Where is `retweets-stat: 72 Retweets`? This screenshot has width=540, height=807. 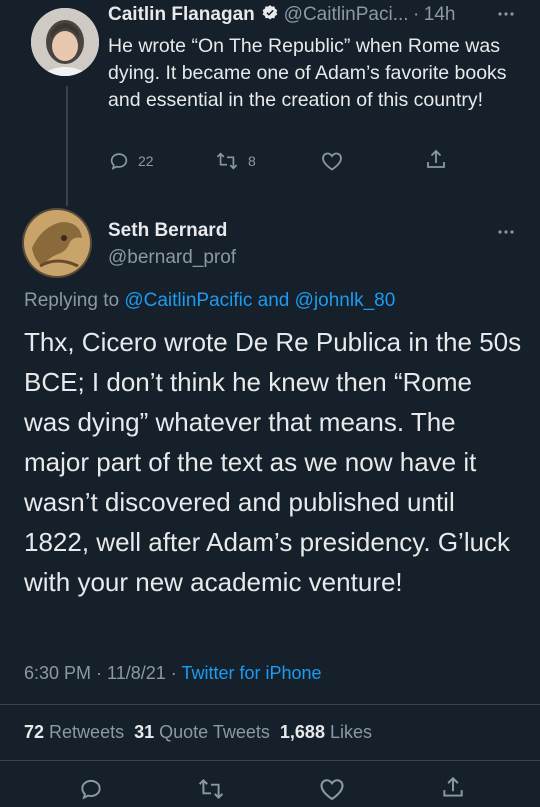
retweets-stat: 72 Retweets is located at coordinates (74, 732).